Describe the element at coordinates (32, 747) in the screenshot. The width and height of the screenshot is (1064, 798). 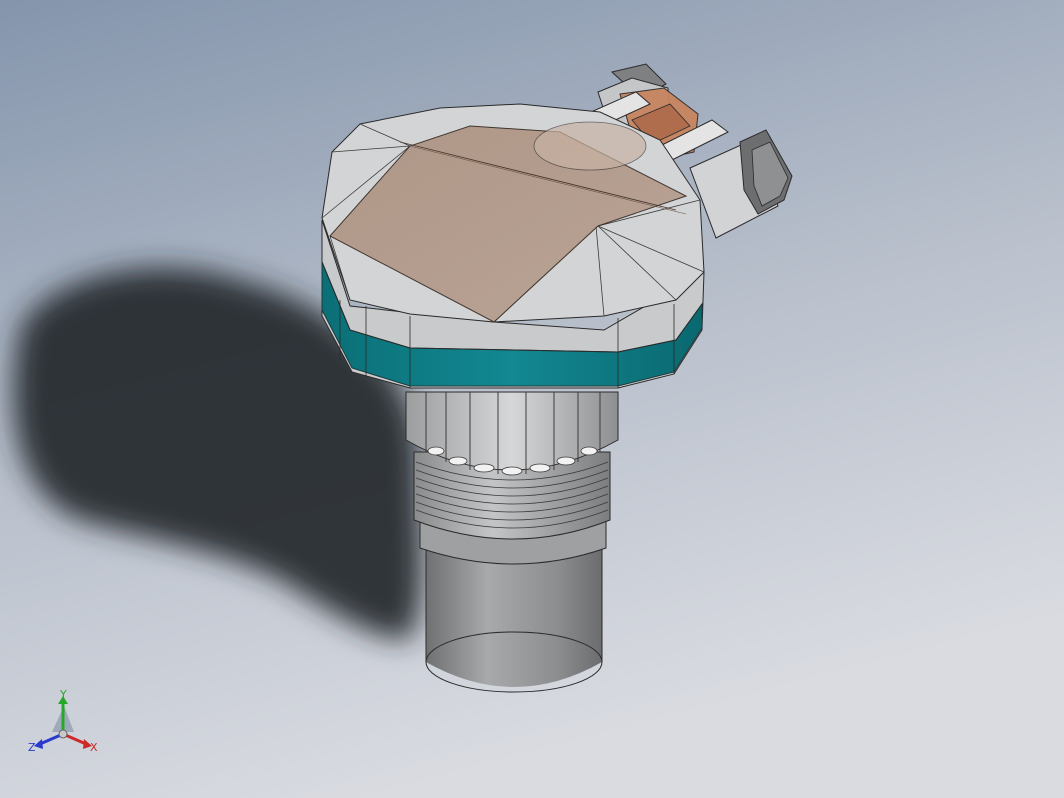
I see `z-axis-label: Z` at that location.